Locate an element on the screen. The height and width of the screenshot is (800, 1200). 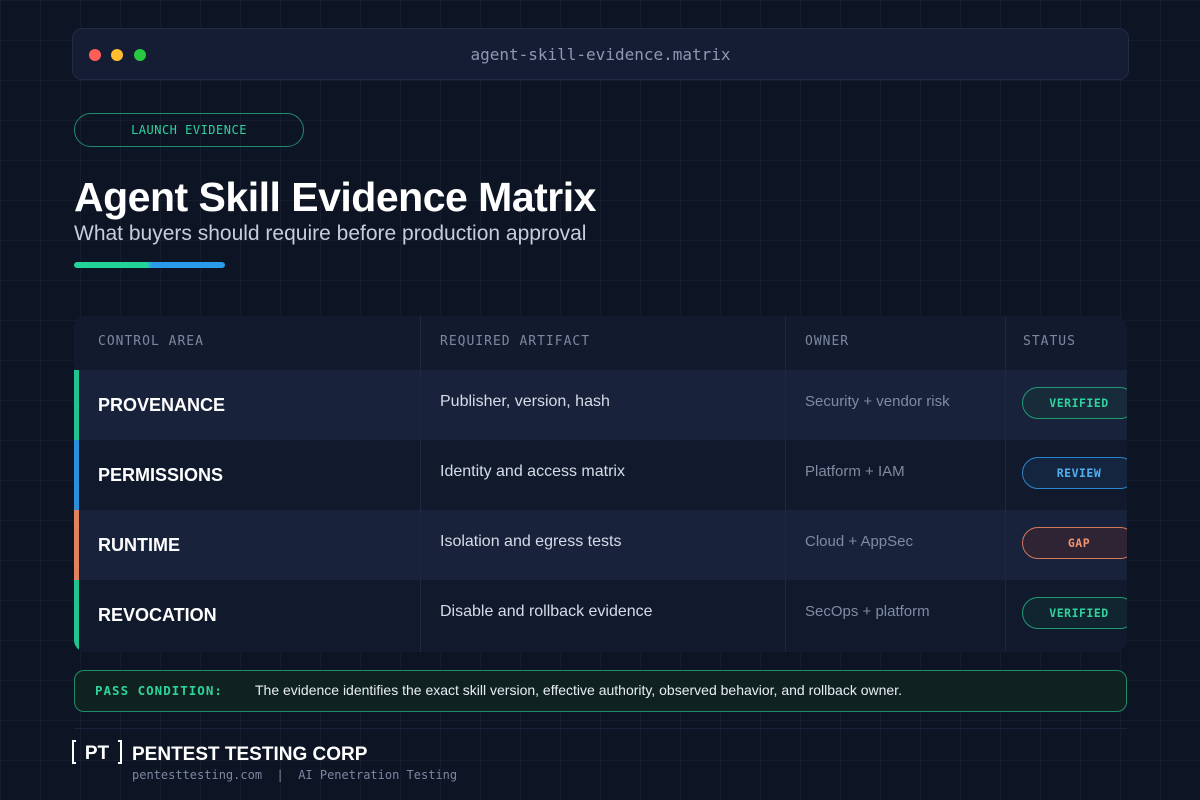
column-header-status: STATUS is located at coordinates (1049, 341).